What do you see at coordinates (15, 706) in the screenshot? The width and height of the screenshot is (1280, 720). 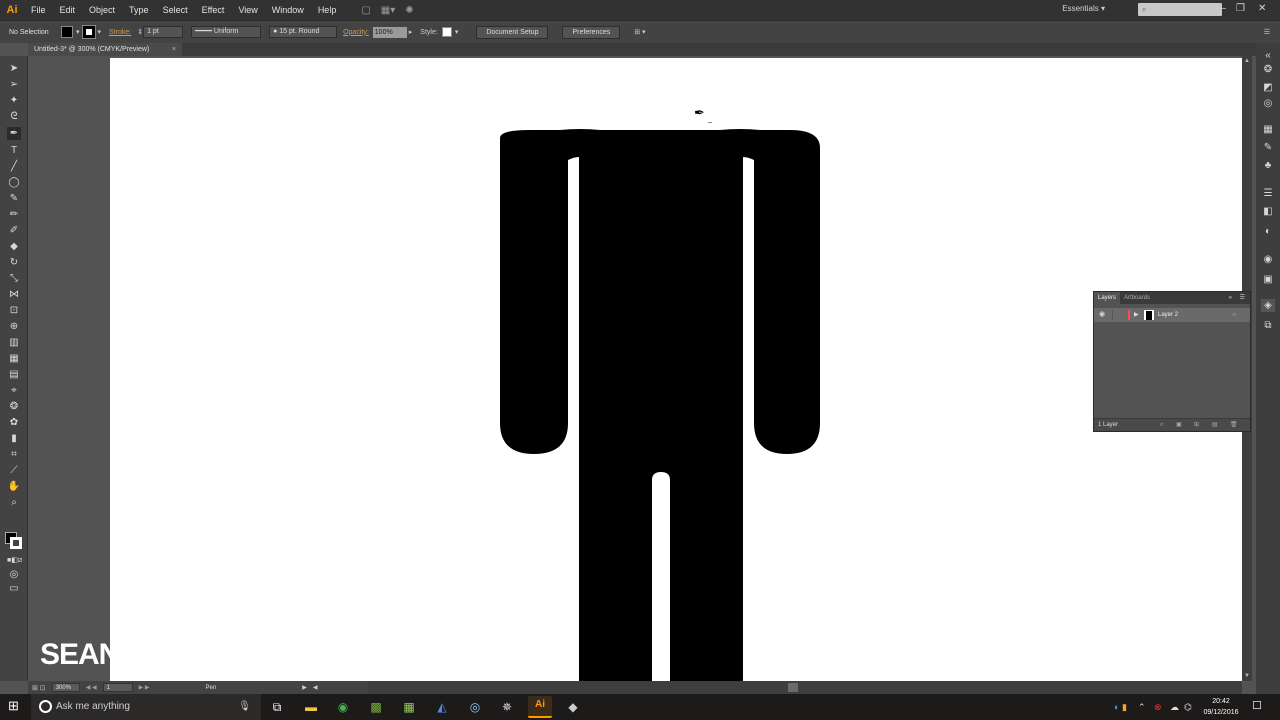 I see `windows-start-icon: ⊞` at bounding box center [15, 706].